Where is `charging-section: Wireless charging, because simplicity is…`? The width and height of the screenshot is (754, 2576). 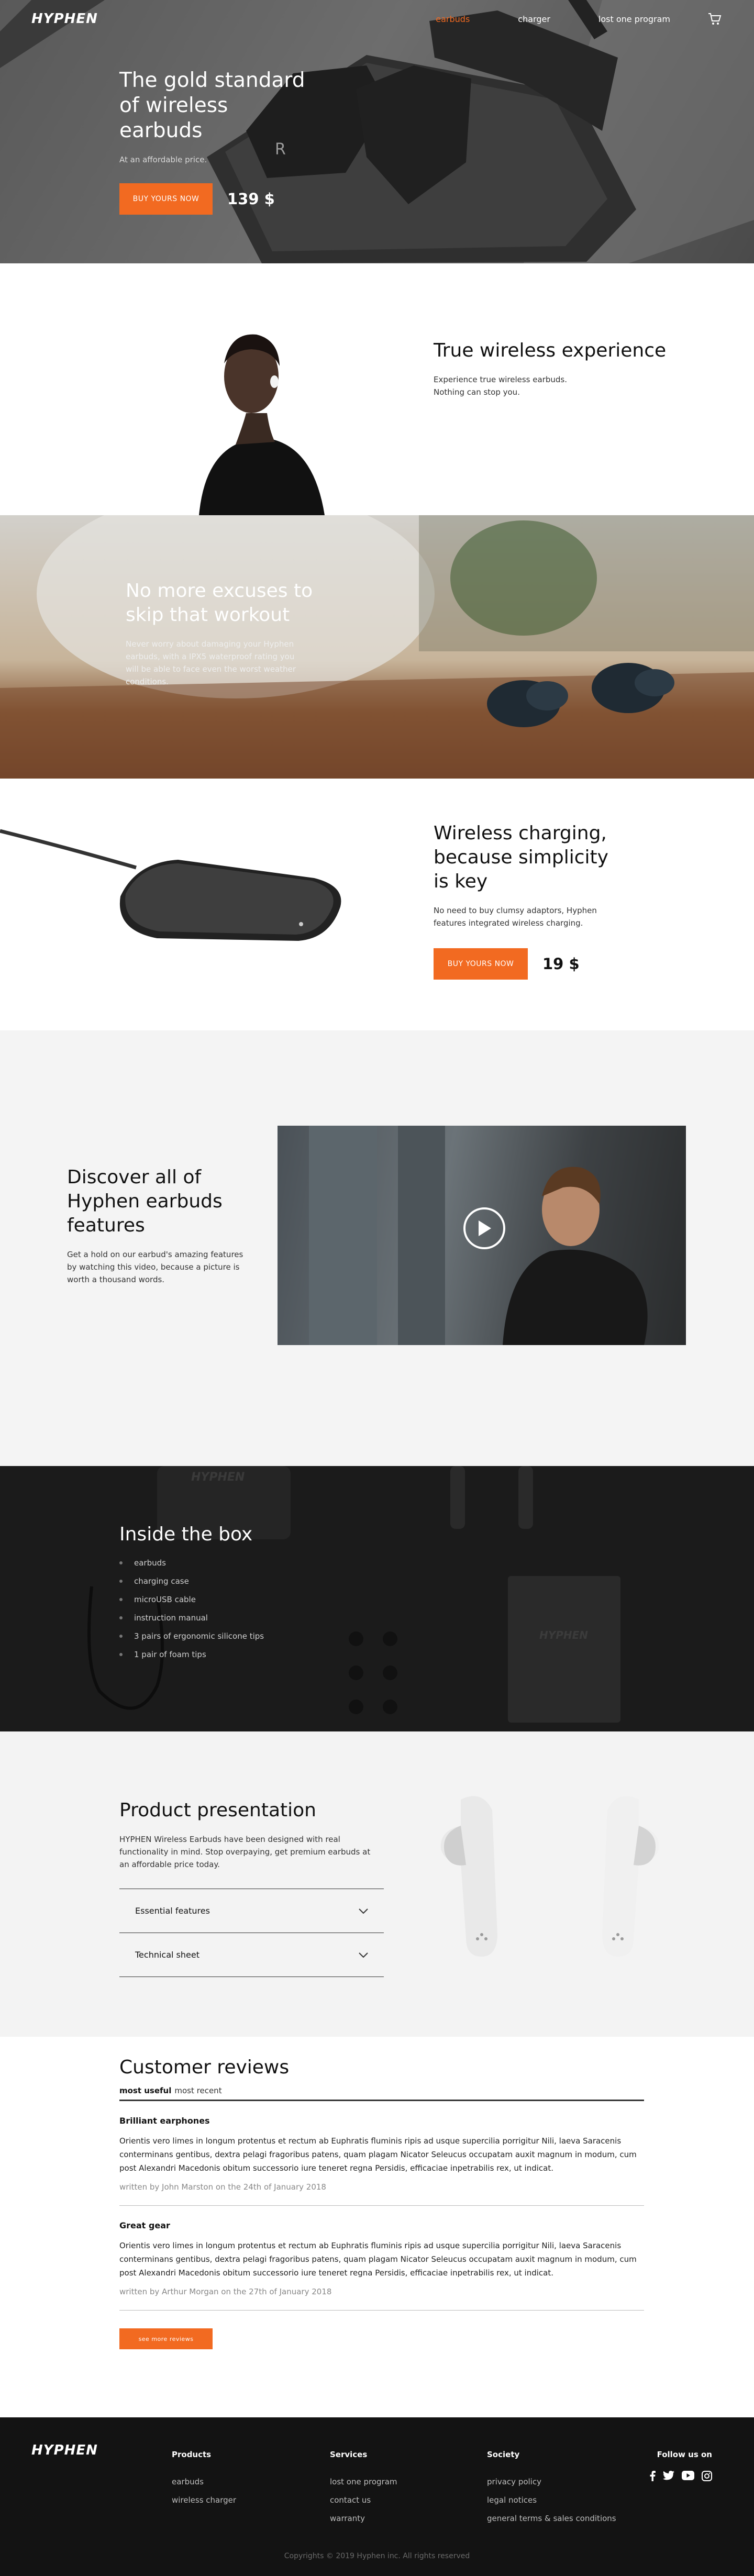 charging-section: Wireless charging, because simplicity is… is located at coordinates (377, 904).